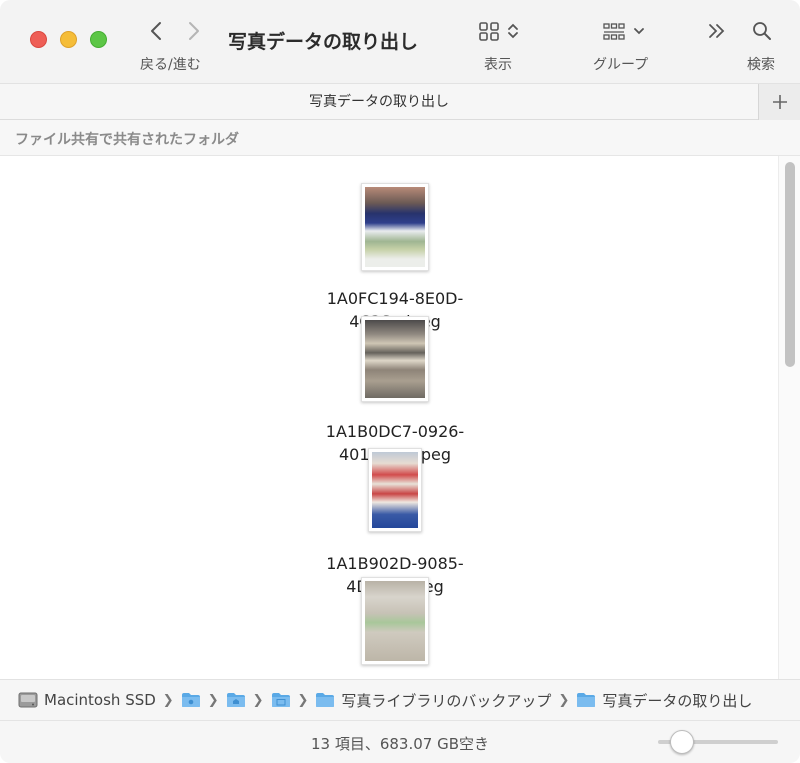 This screenshot has width=800, height=763. I want to click on chevron-updown-icon, so click(513, 31).